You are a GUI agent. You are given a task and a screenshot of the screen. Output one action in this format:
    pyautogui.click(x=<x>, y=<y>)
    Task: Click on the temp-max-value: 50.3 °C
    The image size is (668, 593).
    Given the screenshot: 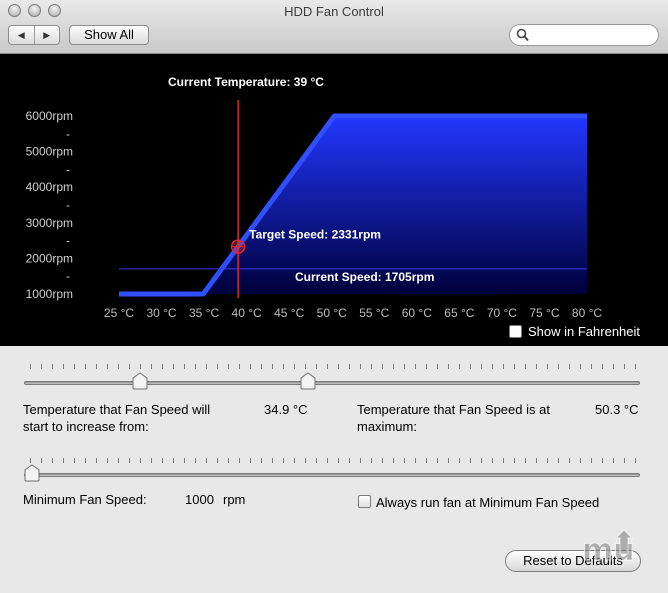 What is the action you would take?
    pyautogui.click(x=617, y=409)
    